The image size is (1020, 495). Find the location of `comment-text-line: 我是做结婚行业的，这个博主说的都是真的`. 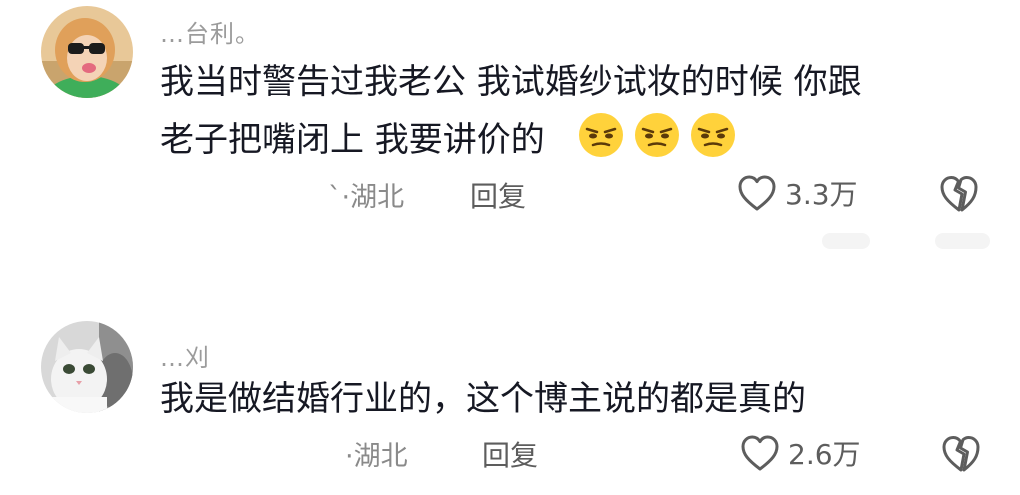

comment-text-line: 我是做结婚行业的，这个博主说的都是真的 is located at coordinates (483, 399).